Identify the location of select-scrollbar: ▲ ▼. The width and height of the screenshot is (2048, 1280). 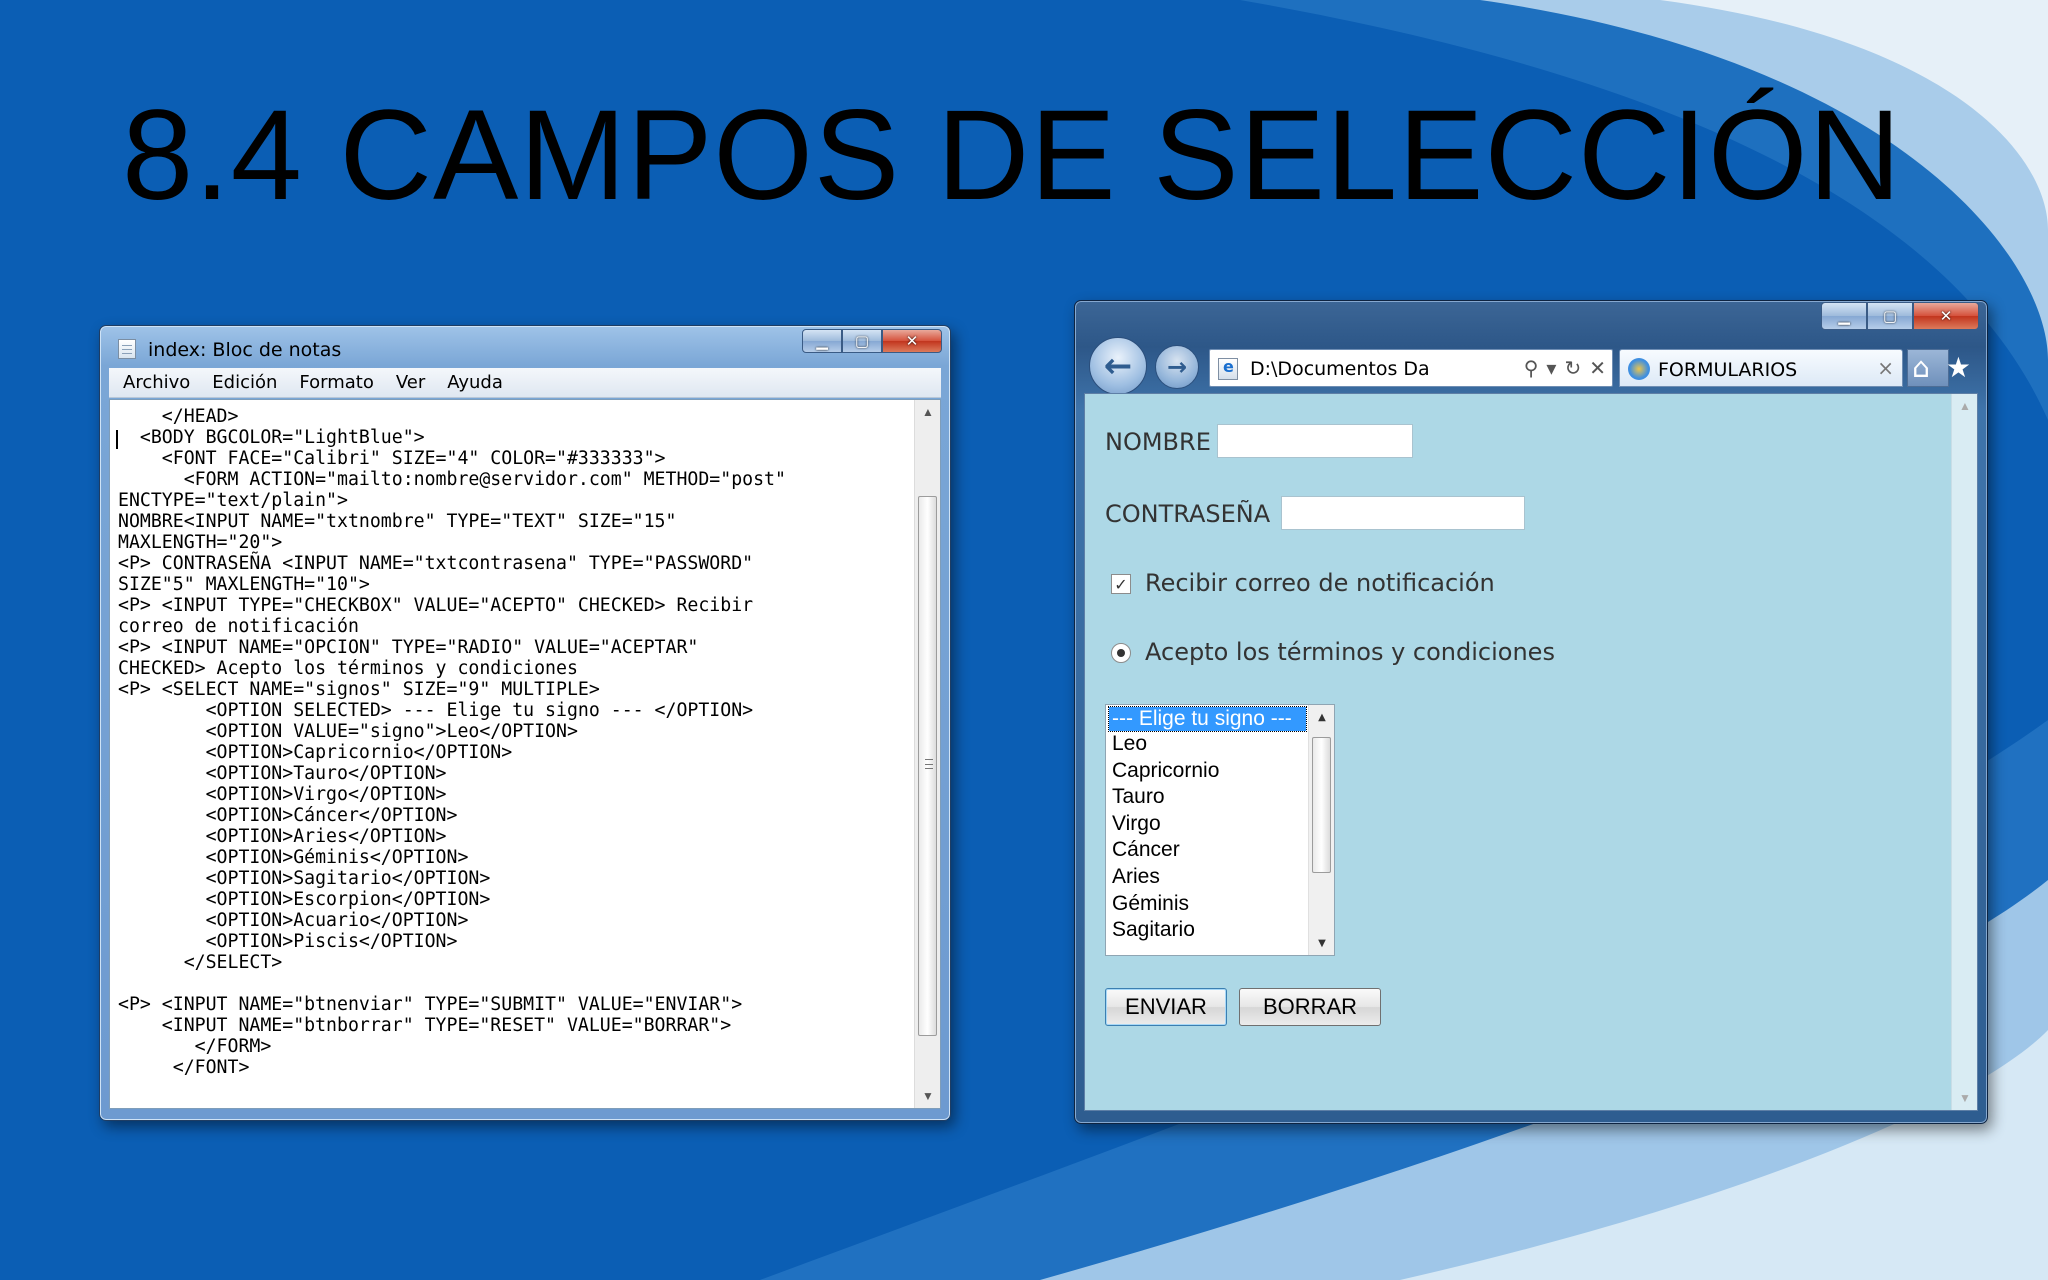
(1321, 830).